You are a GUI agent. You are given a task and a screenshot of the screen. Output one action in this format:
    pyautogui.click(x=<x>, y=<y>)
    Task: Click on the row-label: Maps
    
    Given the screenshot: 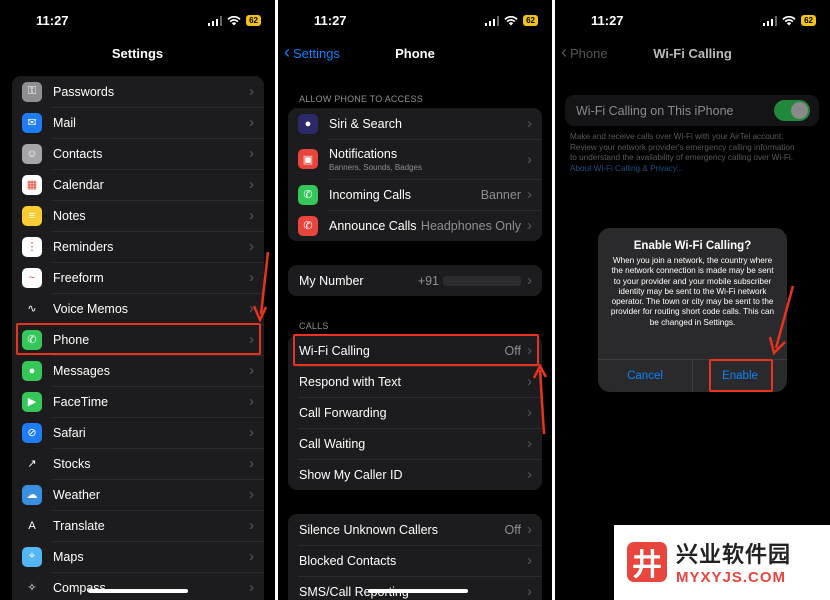 What is the action you would take?
    pyautogui.click(x=68, y=556)
    